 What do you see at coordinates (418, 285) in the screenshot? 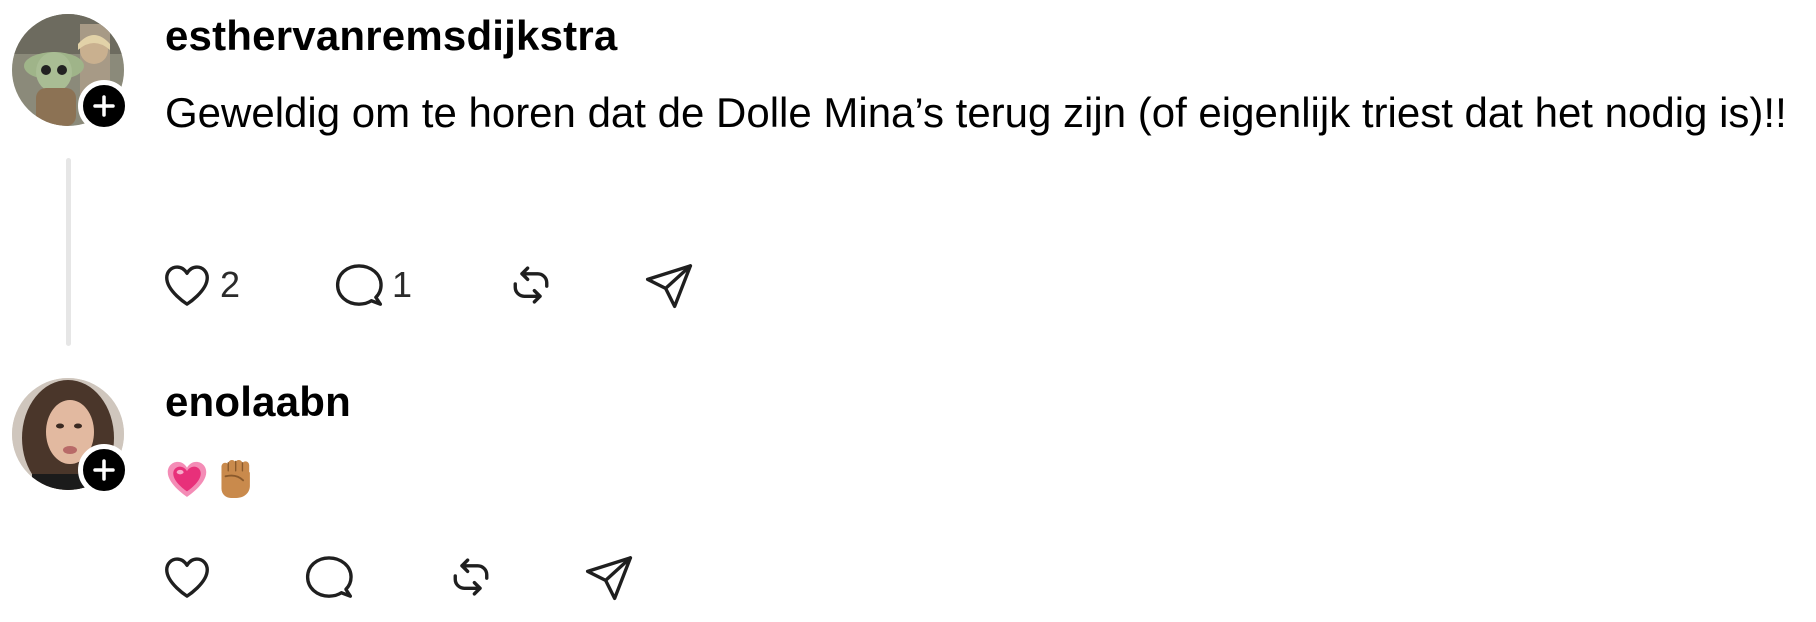
I see `reply-button: 1` at bounding box center [418, 285].